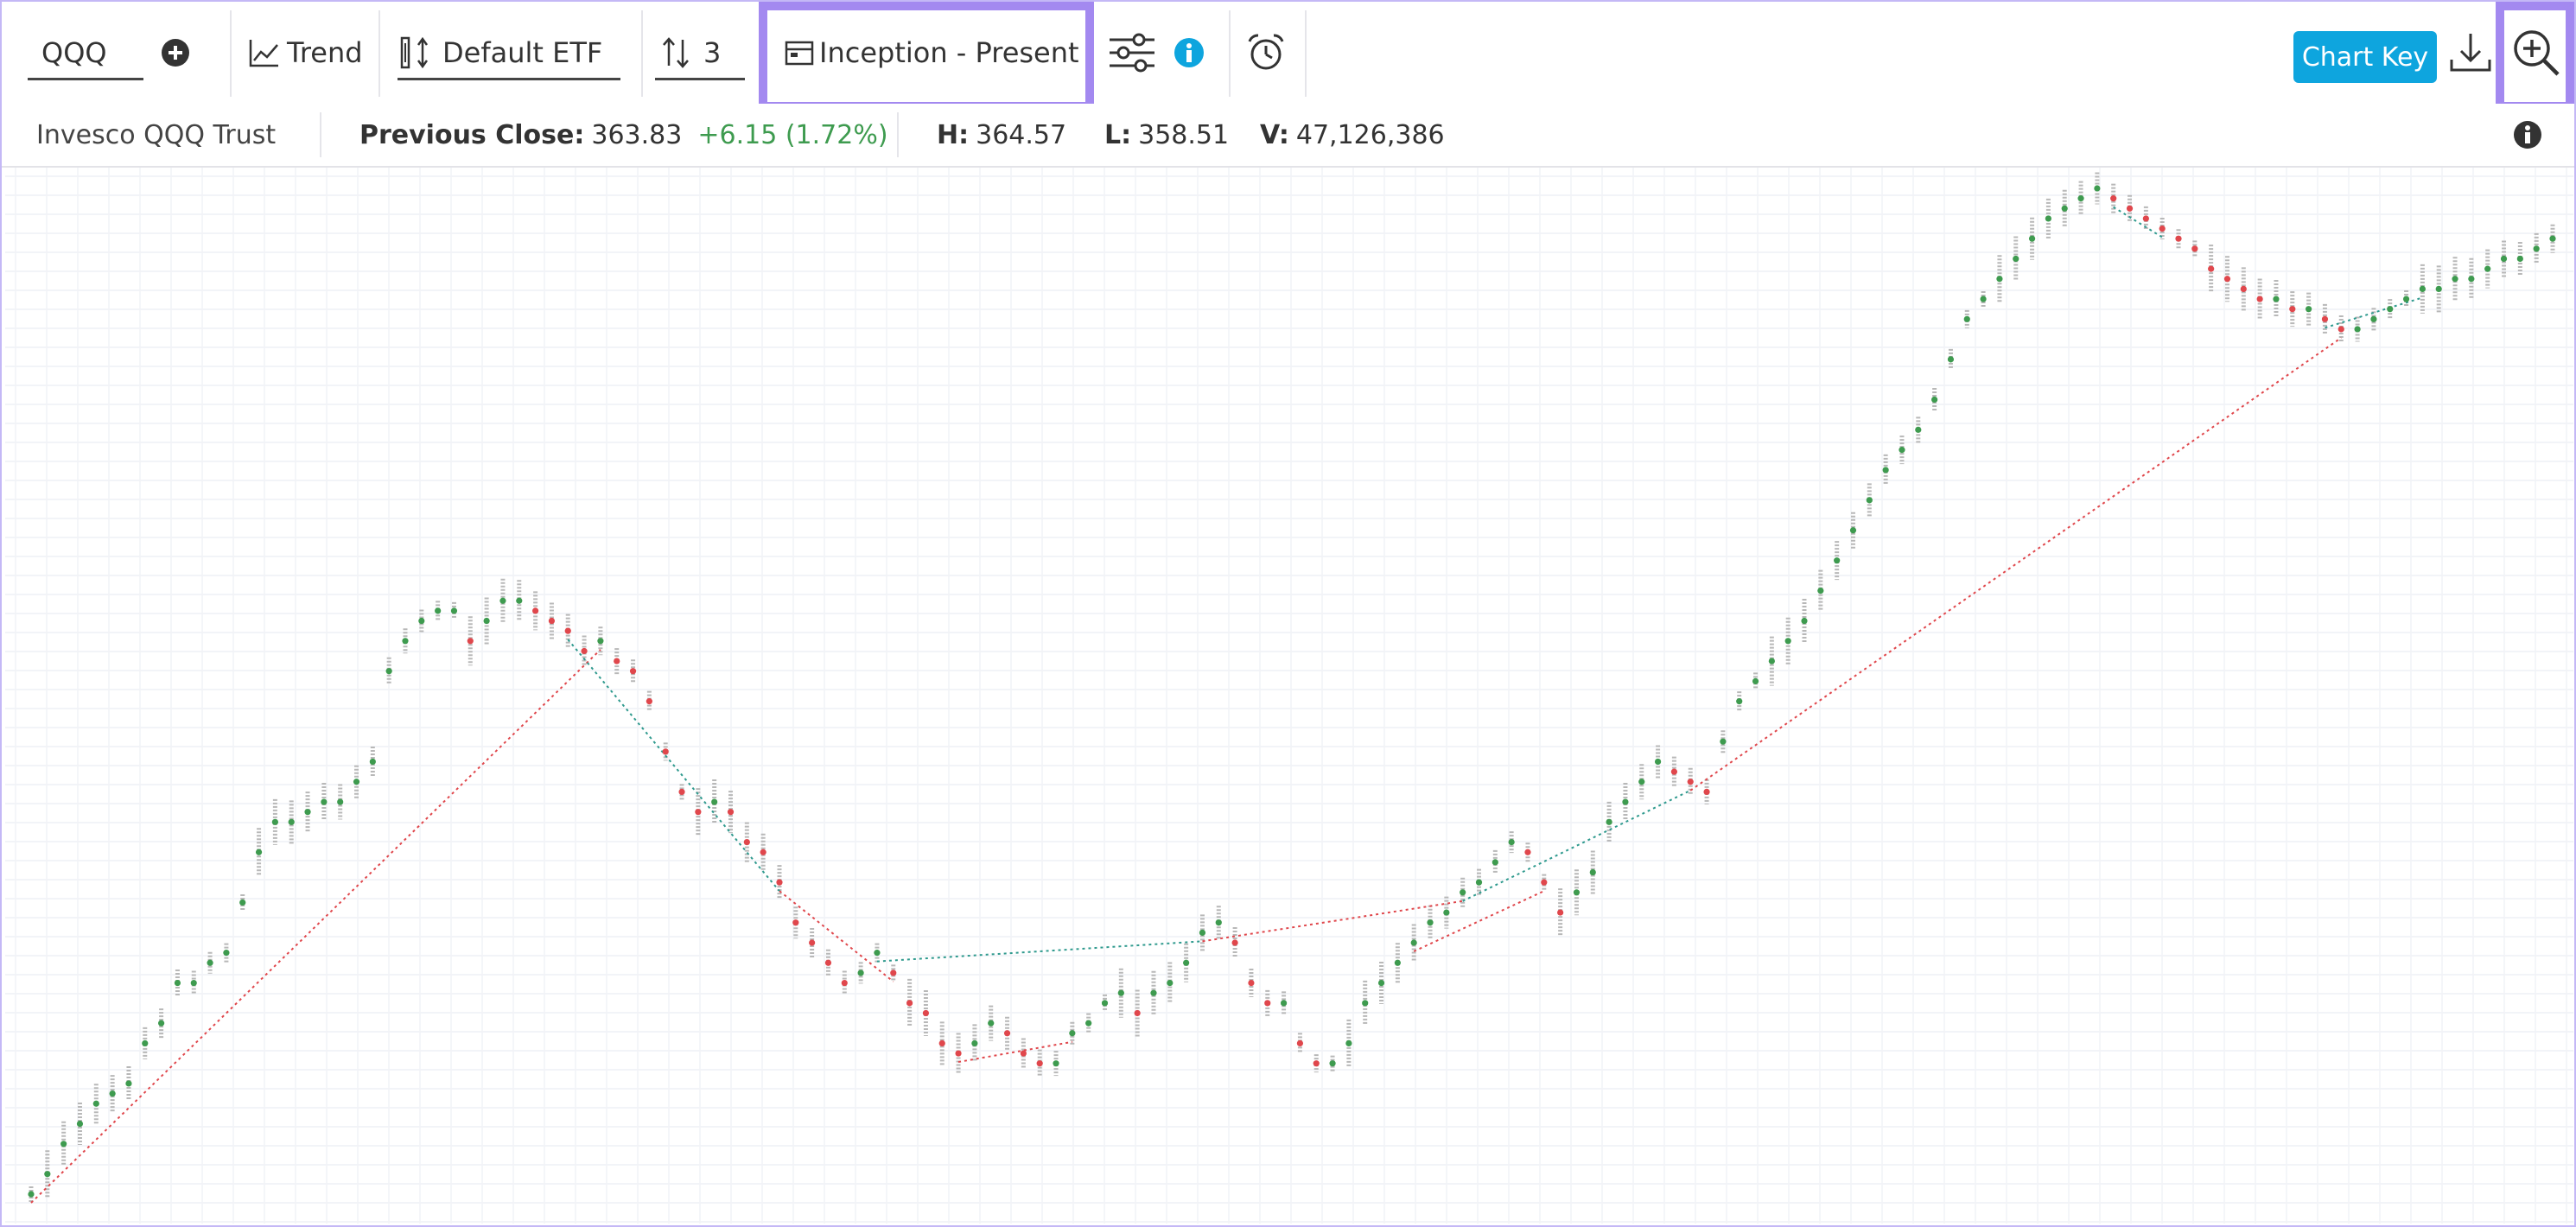  Describe the element at coordinates (690, 53) in the screenshot. I see `box-size-selector: 3` at that location.